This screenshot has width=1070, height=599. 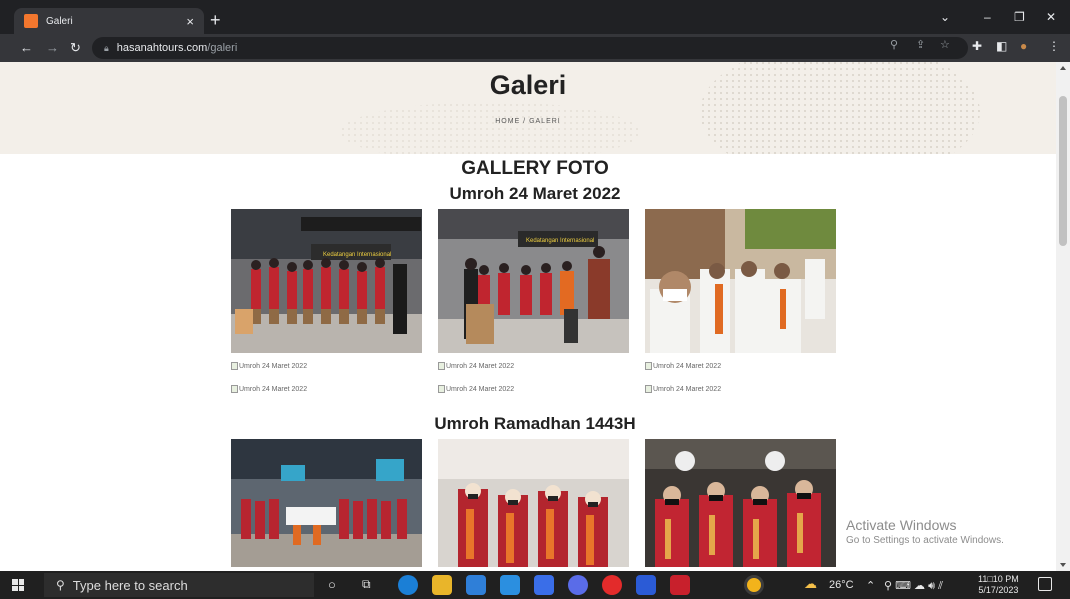 What do you see at coordinates (190, 21) in the screenshot?
I see `tab-close-icon: ×` at bounding box center [190, 21].